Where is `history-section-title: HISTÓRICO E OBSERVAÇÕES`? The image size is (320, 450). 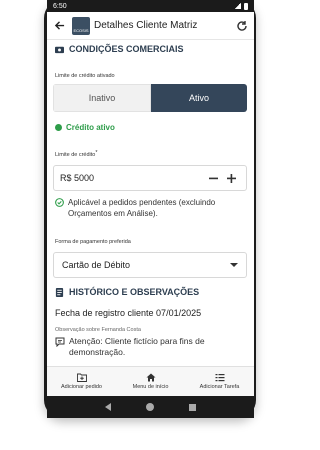
history-section-title: HISTÓRICO E OBSERVAÇÕES is located at coordinates (134, 292).